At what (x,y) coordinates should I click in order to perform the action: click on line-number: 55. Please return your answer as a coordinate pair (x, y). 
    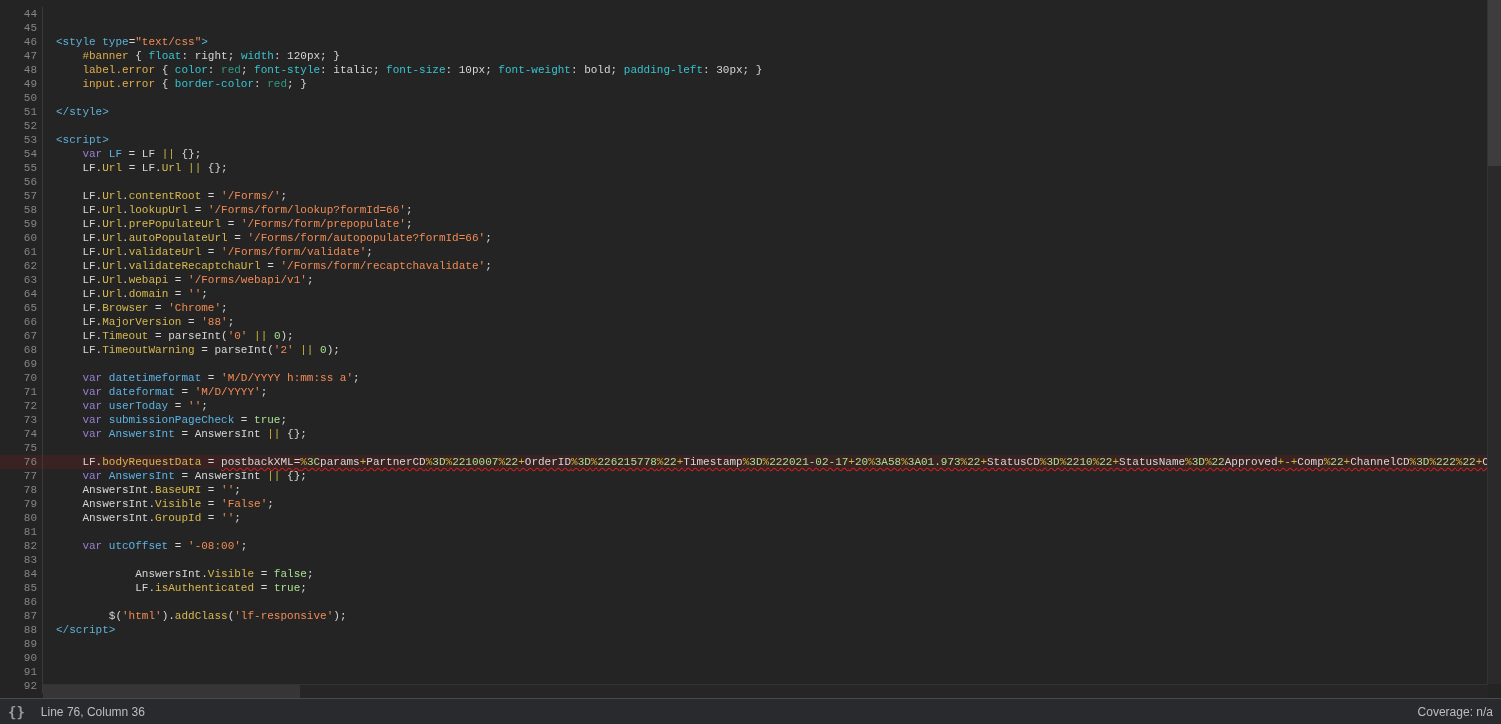
    Looking at the image, I should click on (21, 168).